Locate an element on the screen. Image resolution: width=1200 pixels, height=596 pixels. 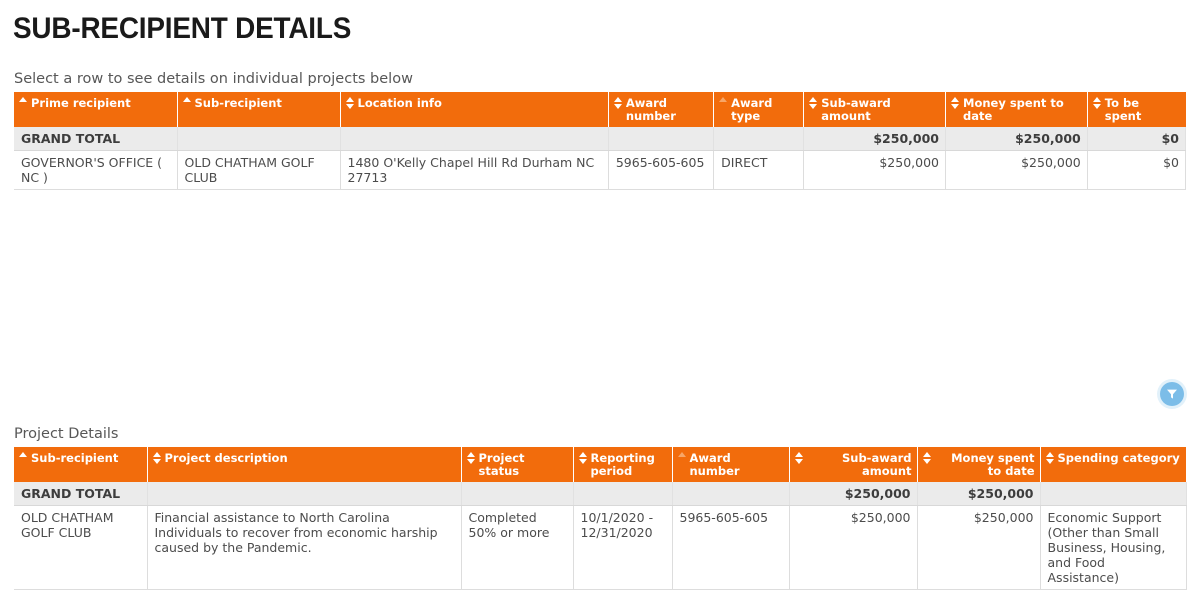
column-header-project-status: Project status is located at coordinates (517, 464).